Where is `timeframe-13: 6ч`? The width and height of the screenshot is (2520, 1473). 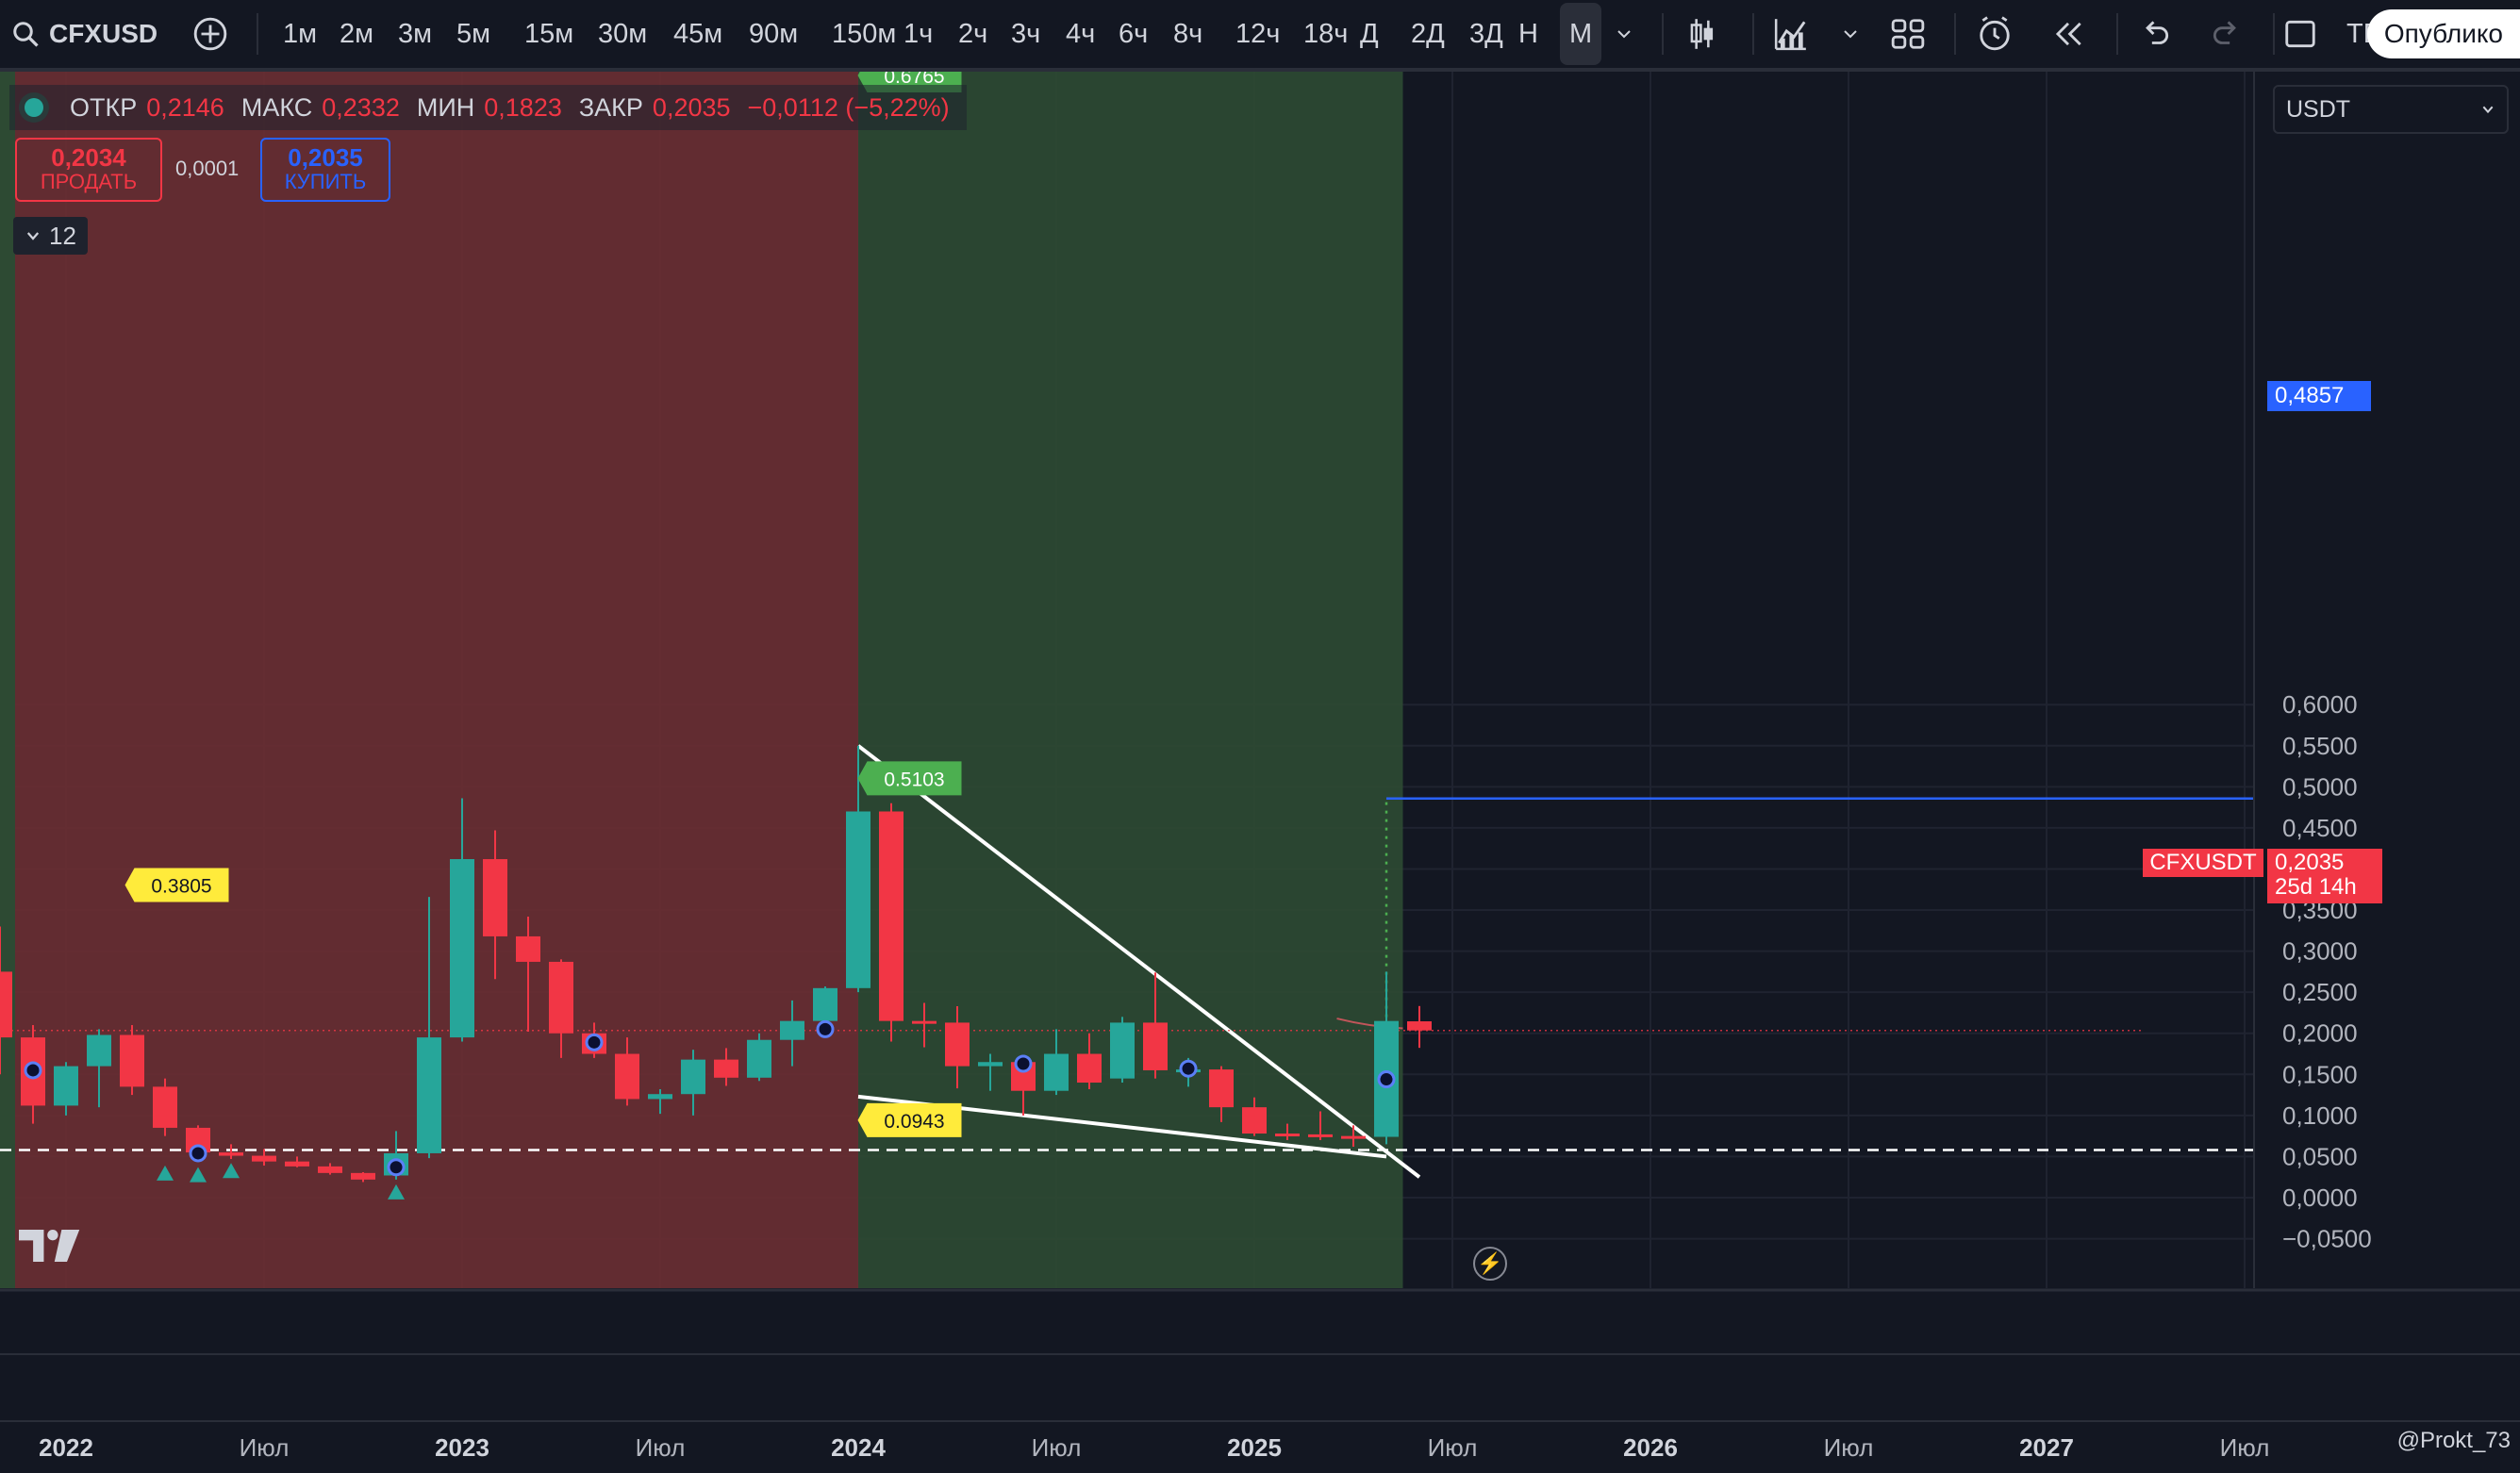 timeframe-13: 6ч is located at coordinates (1134, 34).